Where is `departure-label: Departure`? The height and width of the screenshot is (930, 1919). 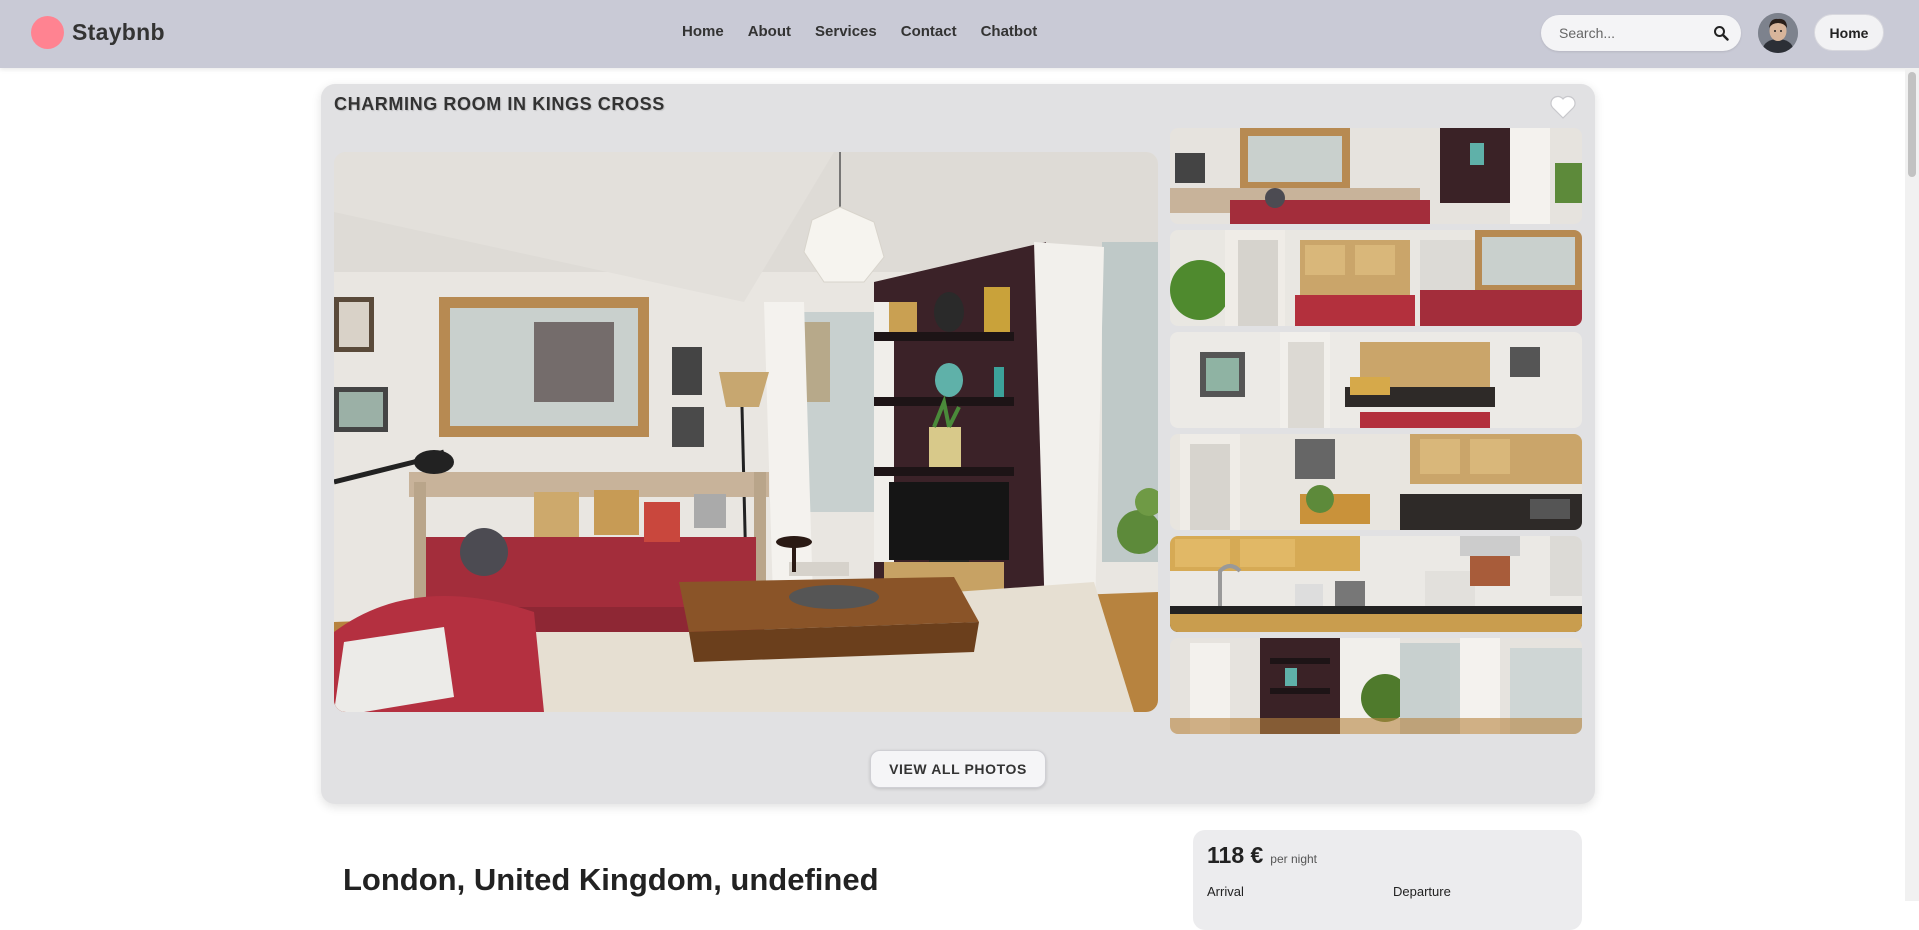
departure-label: Departure is located at coordinates (1422, 891).